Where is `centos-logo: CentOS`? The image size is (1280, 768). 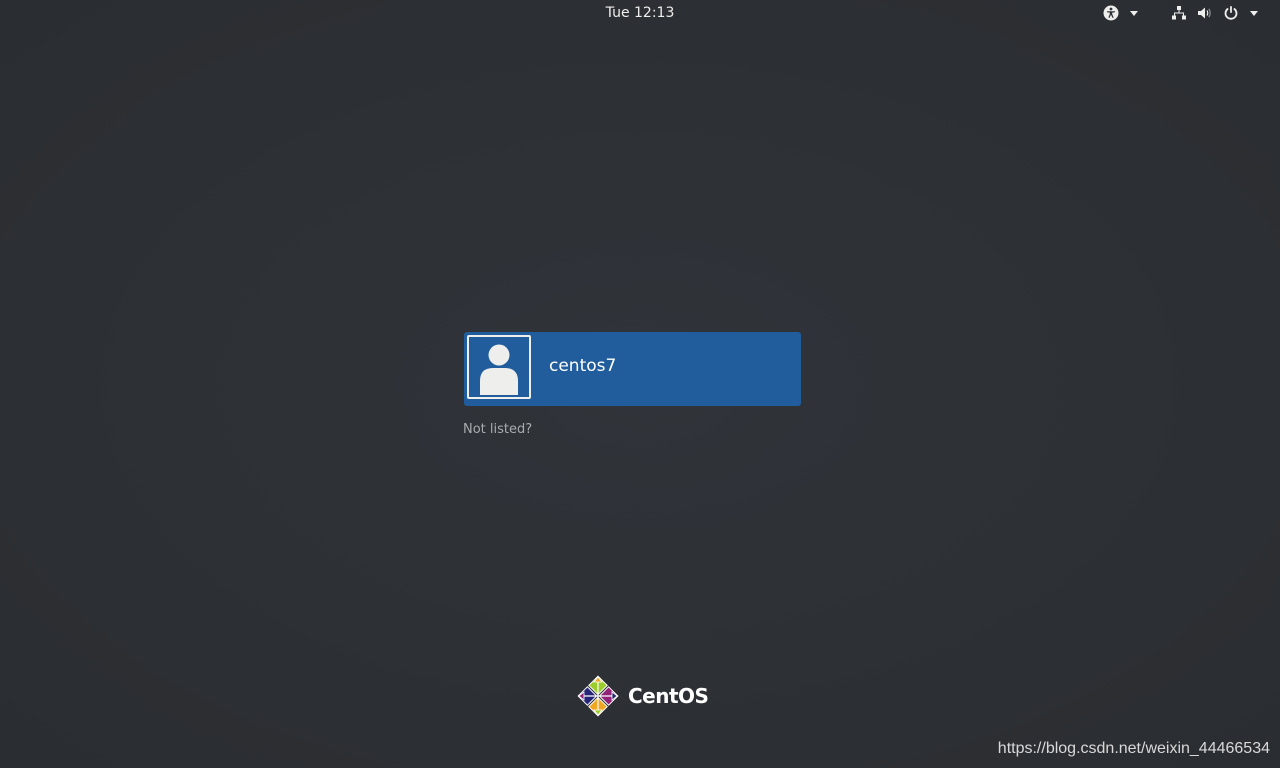
centos-logo: CentOS is located at coordinates (642, 696).